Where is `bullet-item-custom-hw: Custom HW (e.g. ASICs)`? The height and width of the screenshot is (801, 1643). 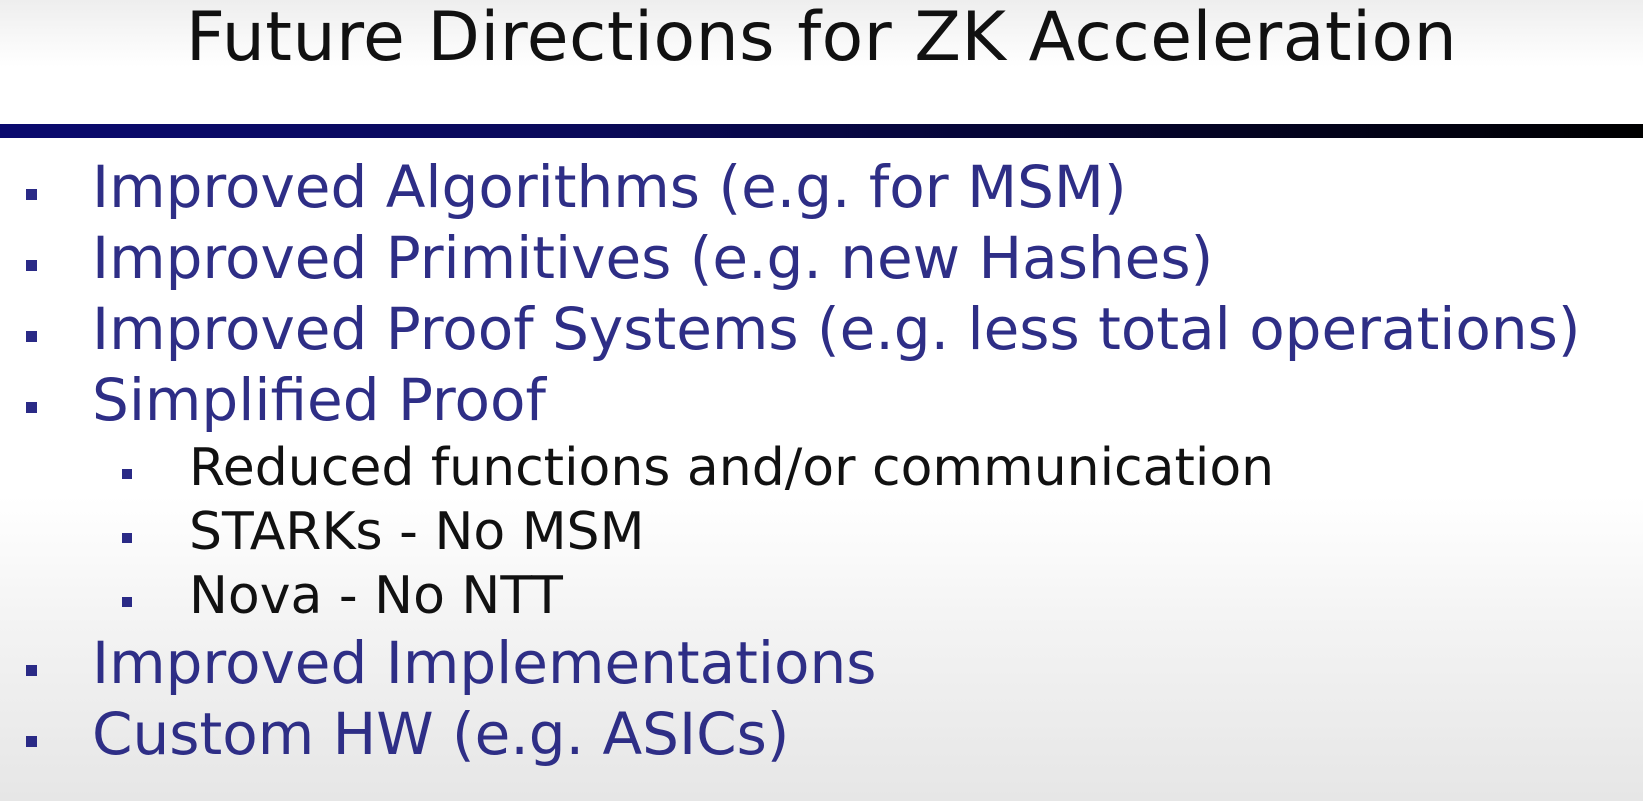
bullet-item-custom-hw: Custom HW (e.g. ASICs) is located at coordinates (821, 734).